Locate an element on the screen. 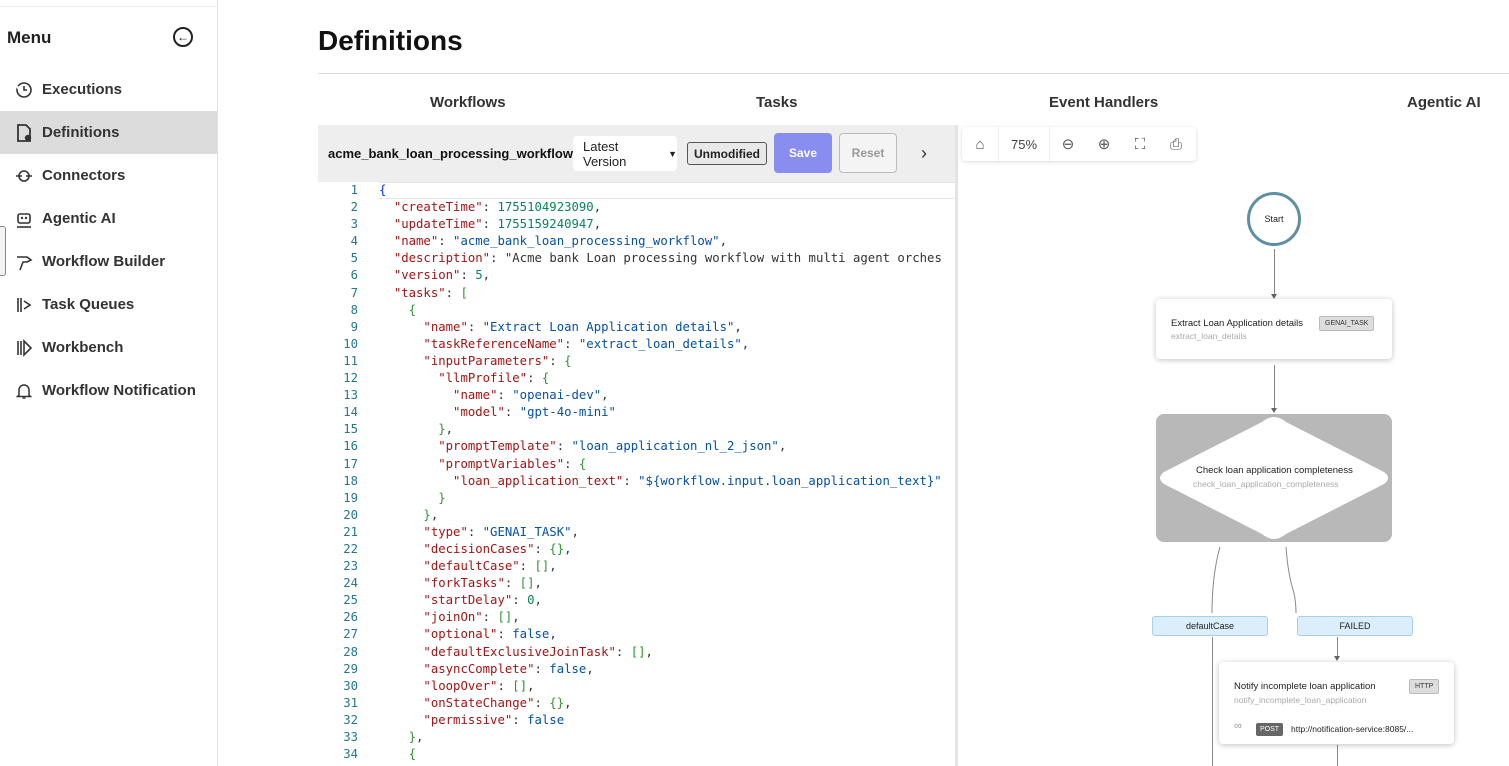 This screenshot has height=766, width=1509. line-number: 14 is located at coordinates (350, 412).